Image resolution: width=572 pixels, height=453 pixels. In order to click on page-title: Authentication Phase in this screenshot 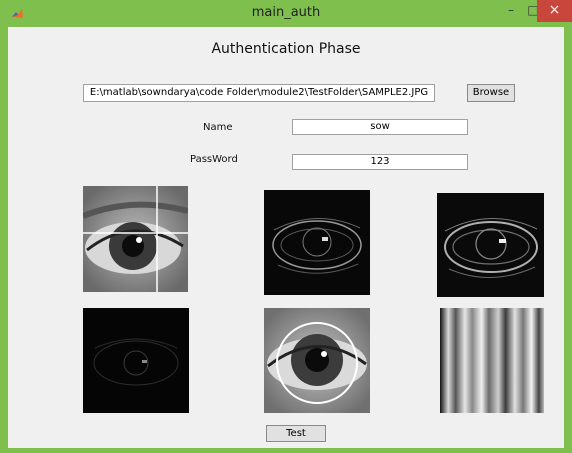, I will do `click(286, 49)`.